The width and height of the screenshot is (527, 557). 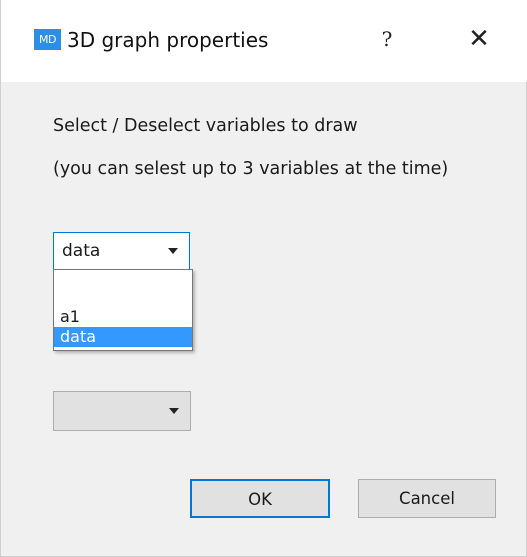 What do you see at coordinates (260, 498) in the screenshot?
I see `ok-button: OK` at bounding box center [260, 498].